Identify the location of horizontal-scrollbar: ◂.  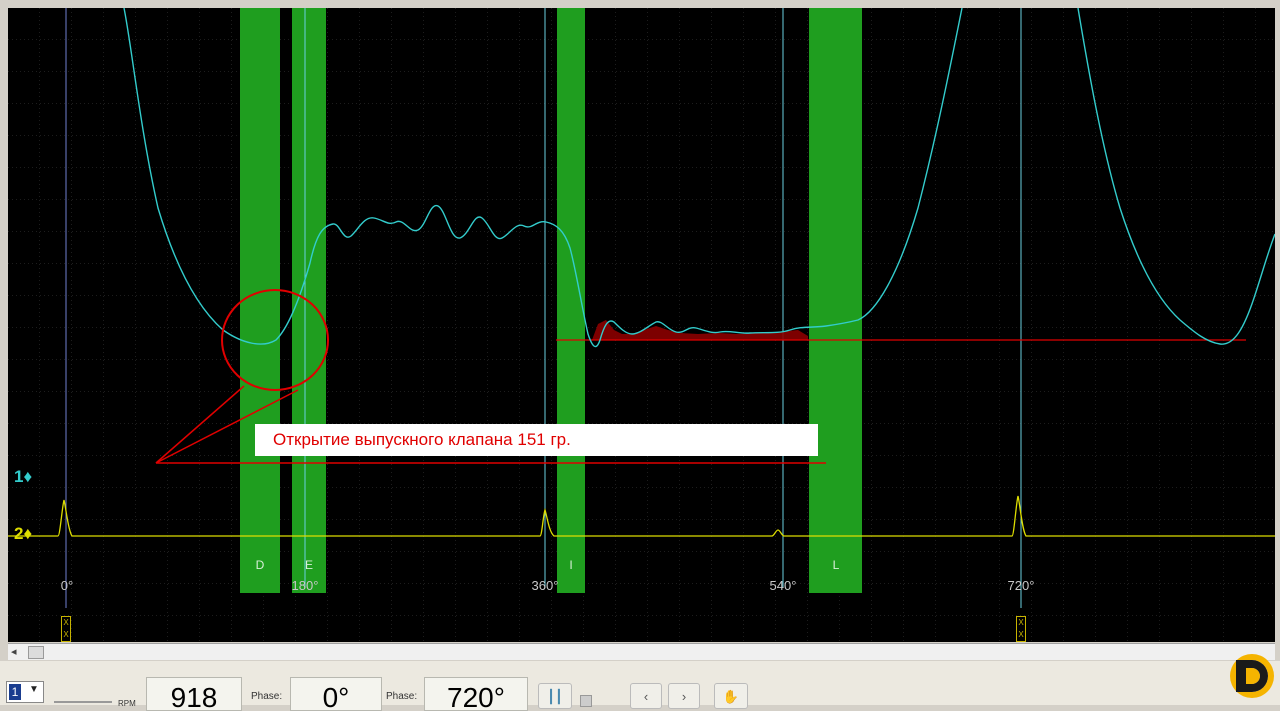
(641, 651).